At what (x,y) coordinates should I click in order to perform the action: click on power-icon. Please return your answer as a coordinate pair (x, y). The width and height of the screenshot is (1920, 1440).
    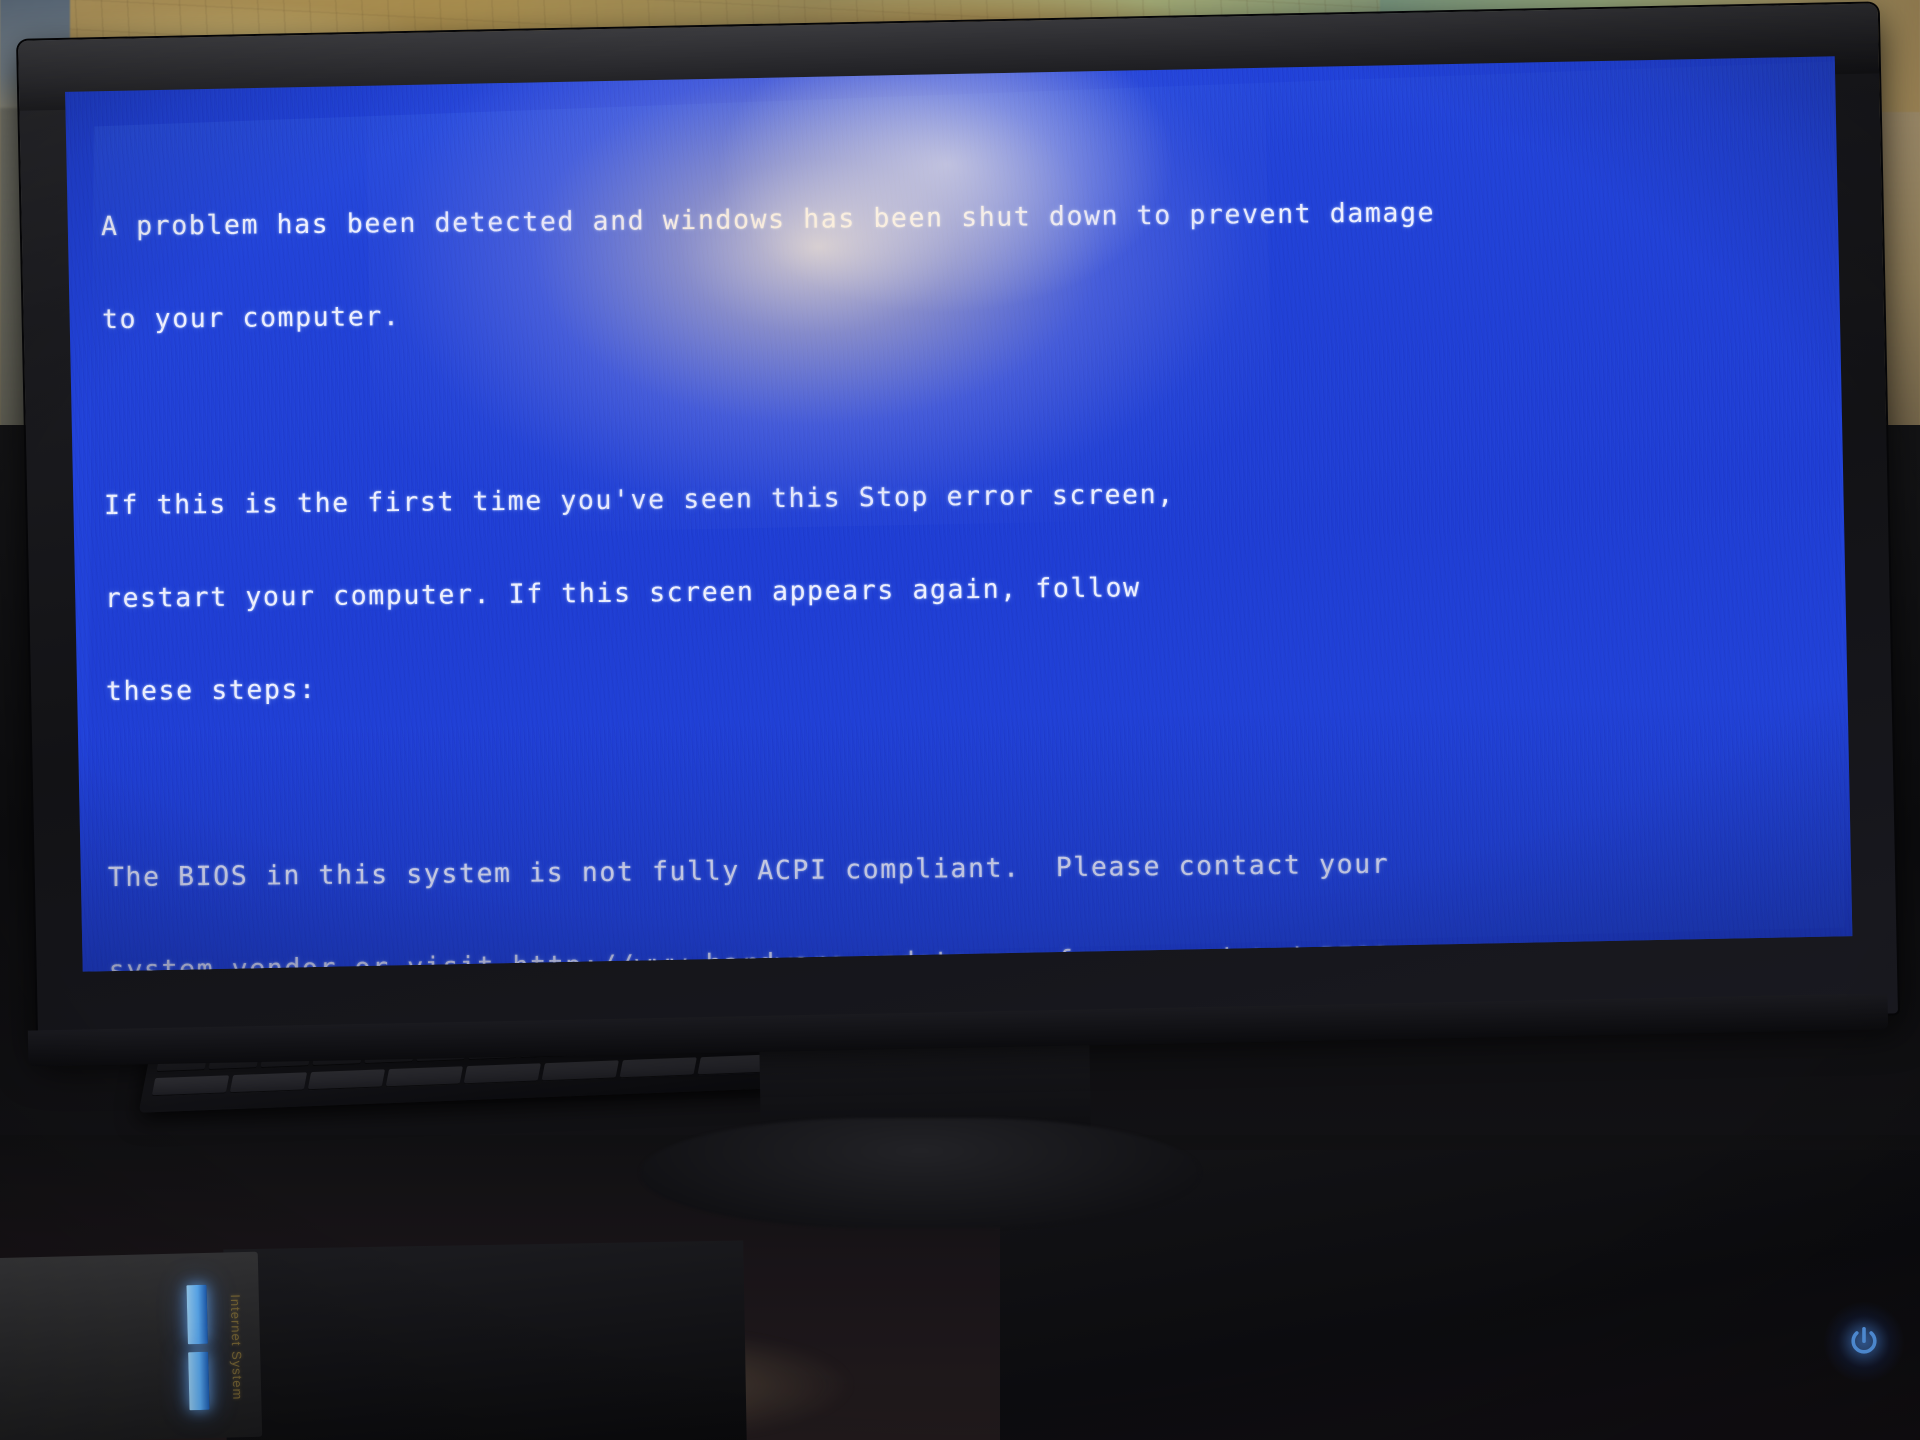
    Looking at the image, I should click on (1864, 1340).